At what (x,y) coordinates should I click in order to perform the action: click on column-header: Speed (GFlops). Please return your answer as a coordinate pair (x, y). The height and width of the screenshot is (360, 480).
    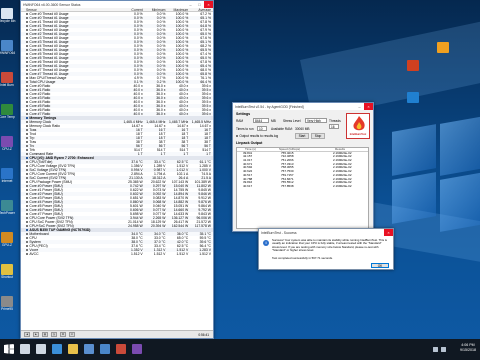
    Looking at the image, I should click on (290, 149).